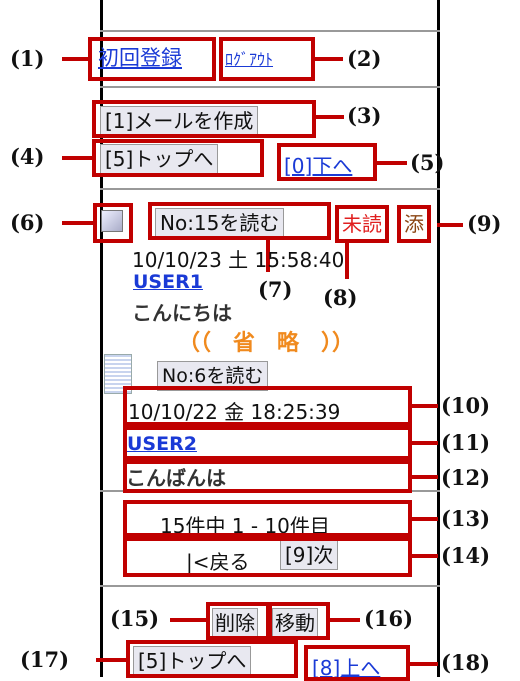 Image resolution: width=520 pixels, height=681 pixels. I want to click on callout-number: (11), so click(466, 442).